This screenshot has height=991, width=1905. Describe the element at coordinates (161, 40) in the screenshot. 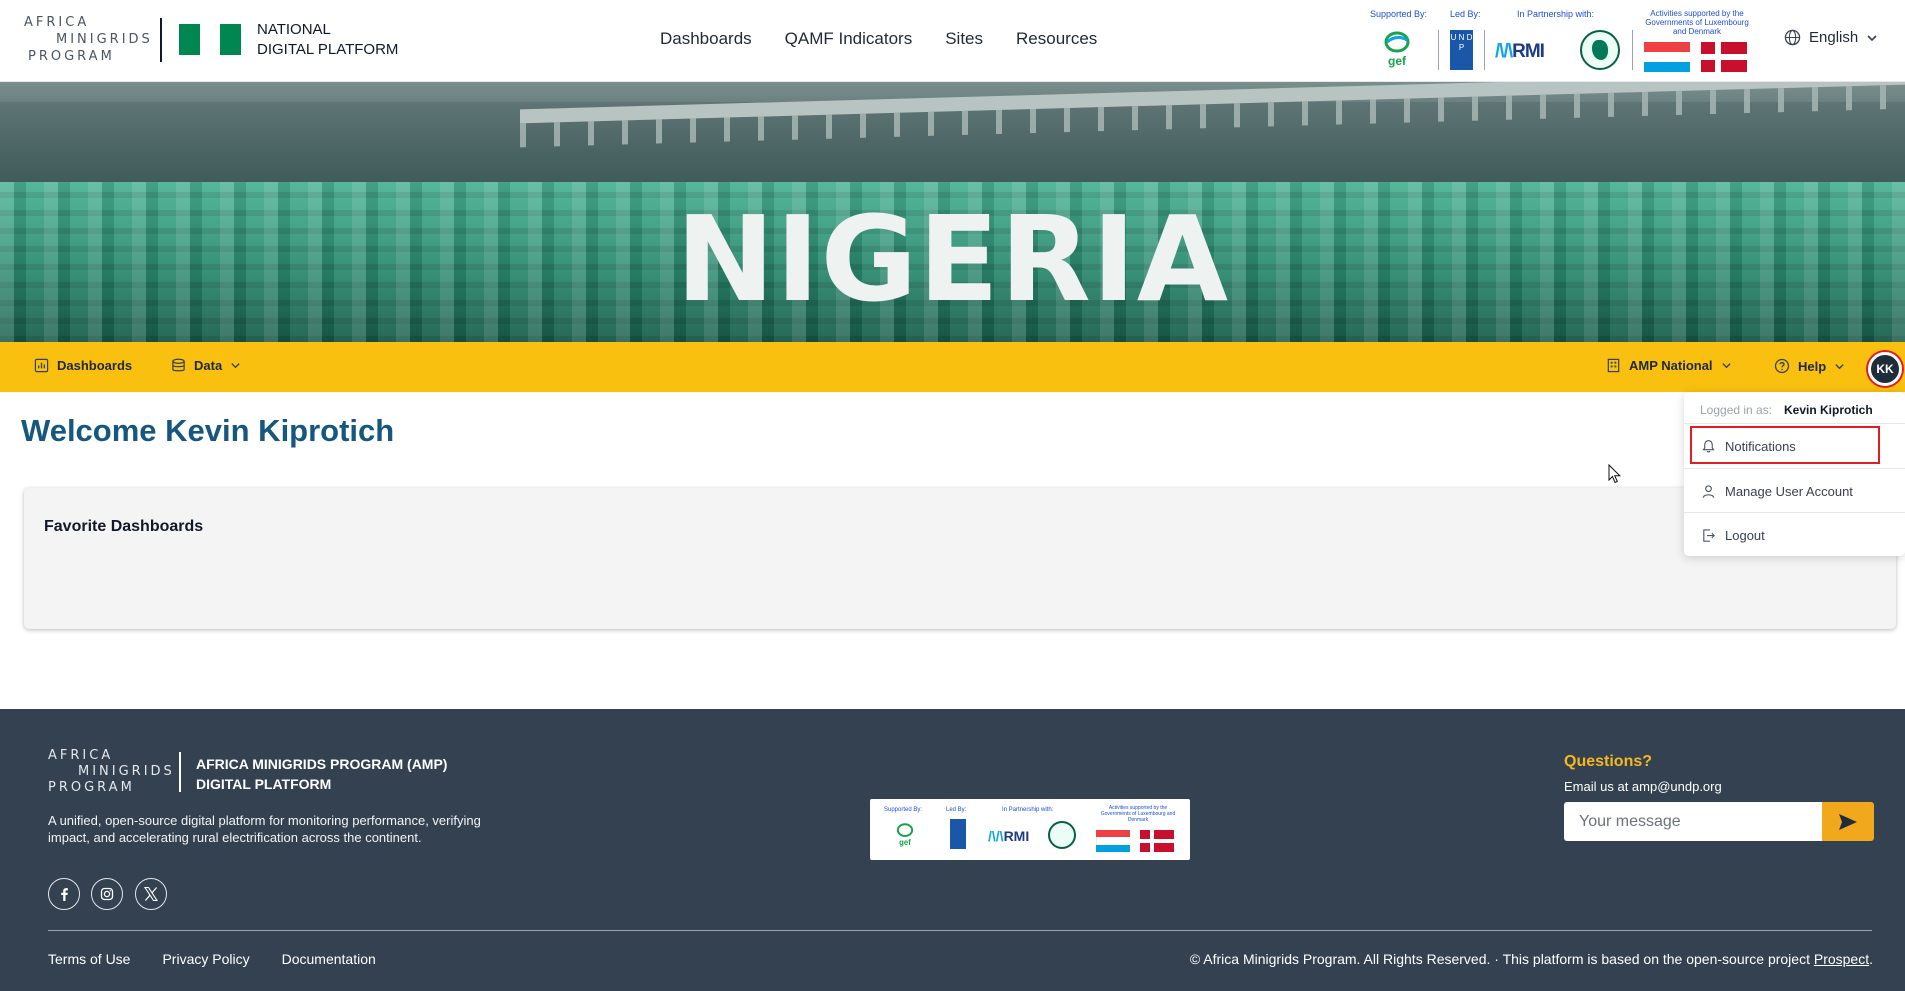

I see `logo-divider` at that location.